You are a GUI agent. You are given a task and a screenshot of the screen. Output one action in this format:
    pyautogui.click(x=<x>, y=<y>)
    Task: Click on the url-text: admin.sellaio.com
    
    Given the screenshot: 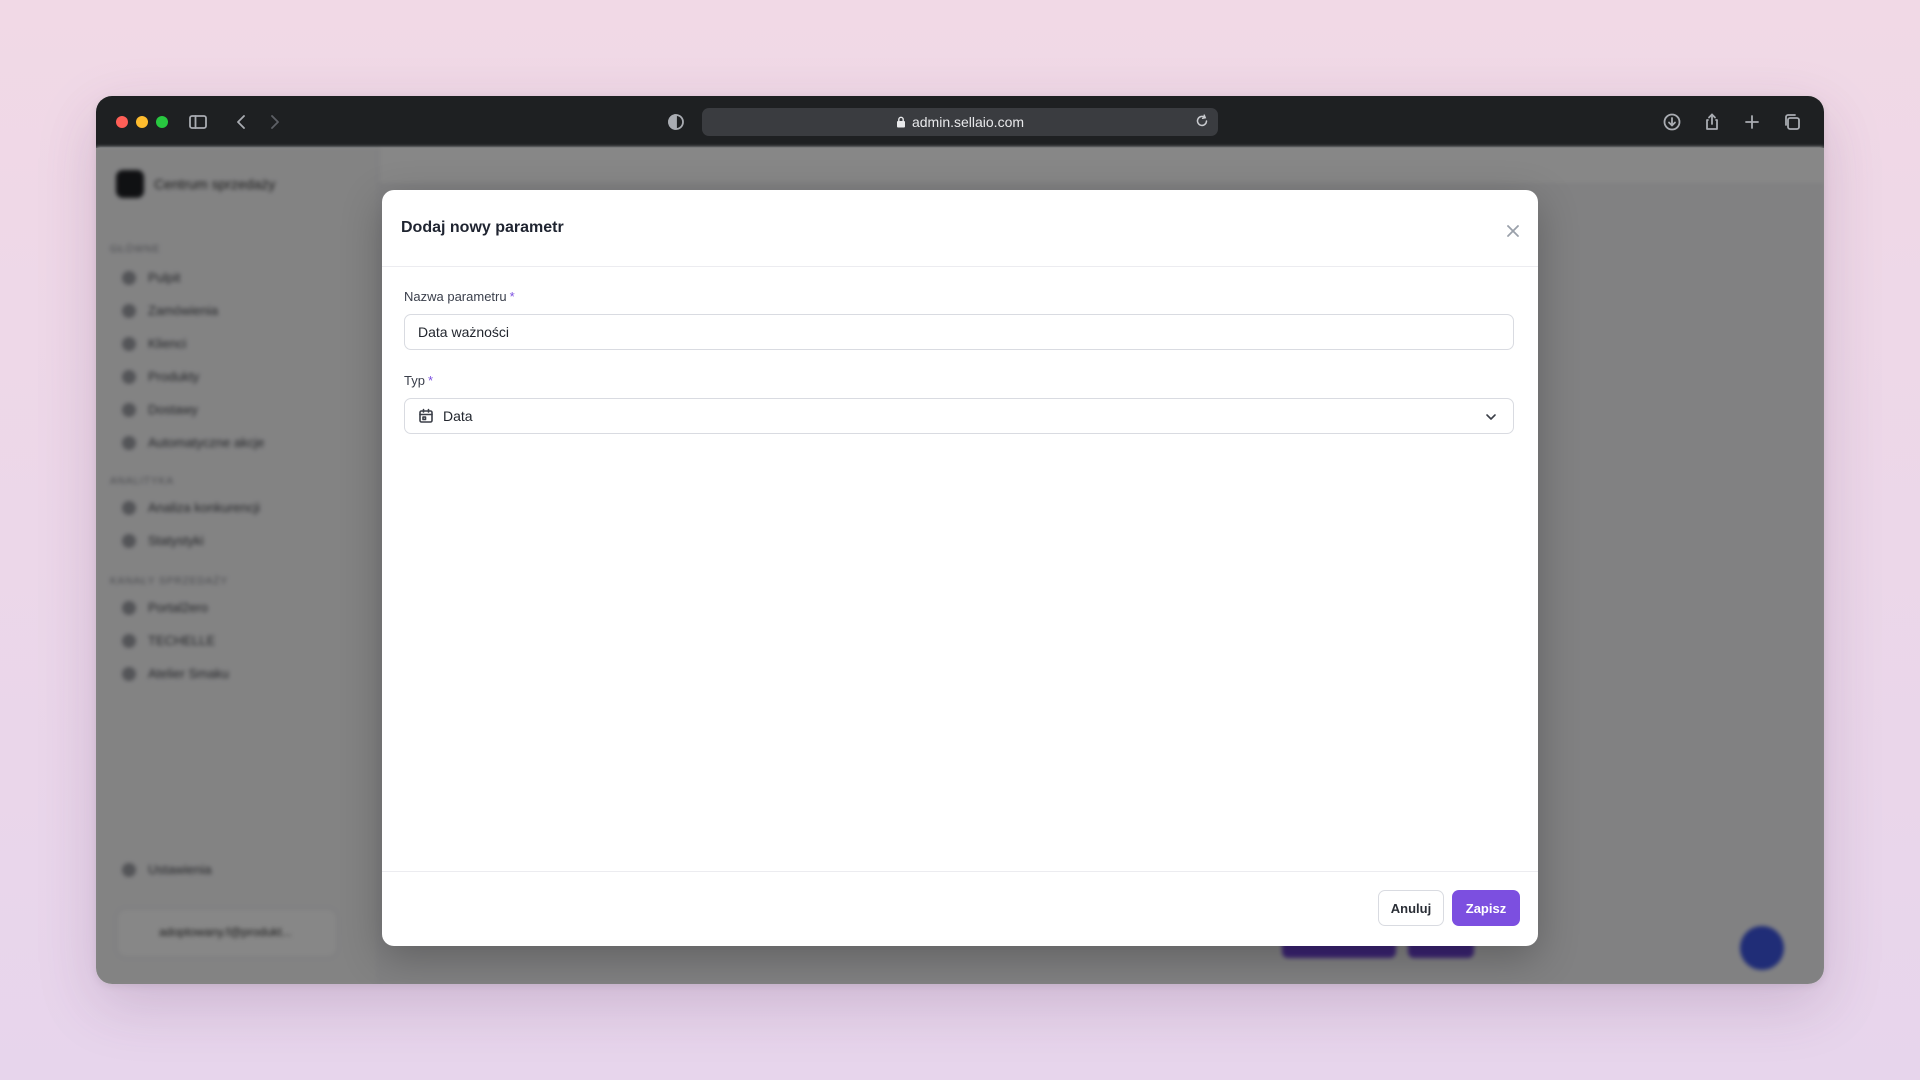 What is the action you would take?
    pyautogui.click(x=968, y=122)
    